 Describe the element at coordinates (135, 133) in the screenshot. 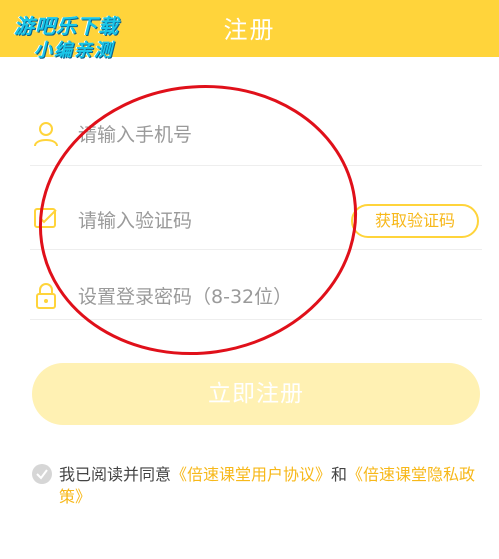

I see `phone-input: 请输入手机号` at that location.